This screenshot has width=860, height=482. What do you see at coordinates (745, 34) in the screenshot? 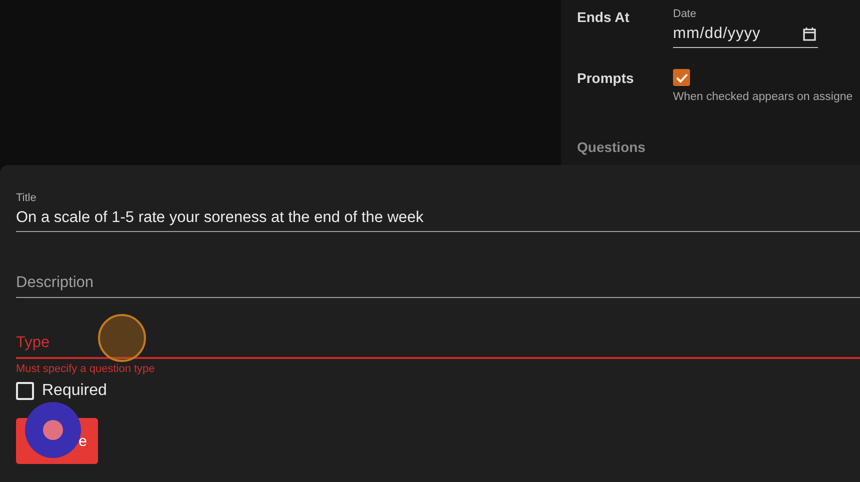
I see `date-field: mm/dd/yyyy` at bounding box center [745, 34].